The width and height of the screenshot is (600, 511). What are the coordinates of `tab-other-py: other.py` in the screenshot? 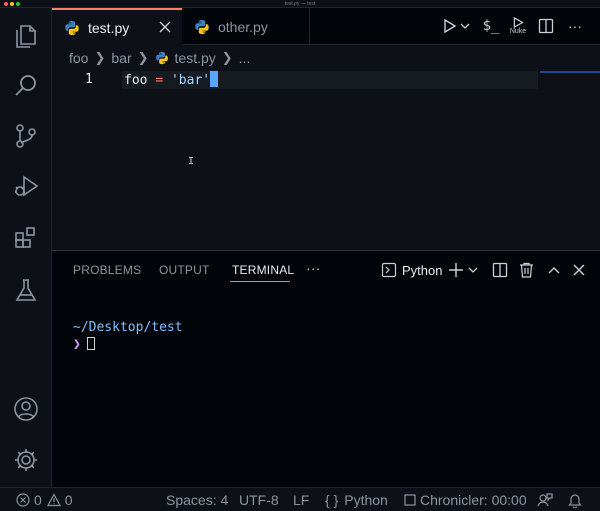 It's located at (246, 26).